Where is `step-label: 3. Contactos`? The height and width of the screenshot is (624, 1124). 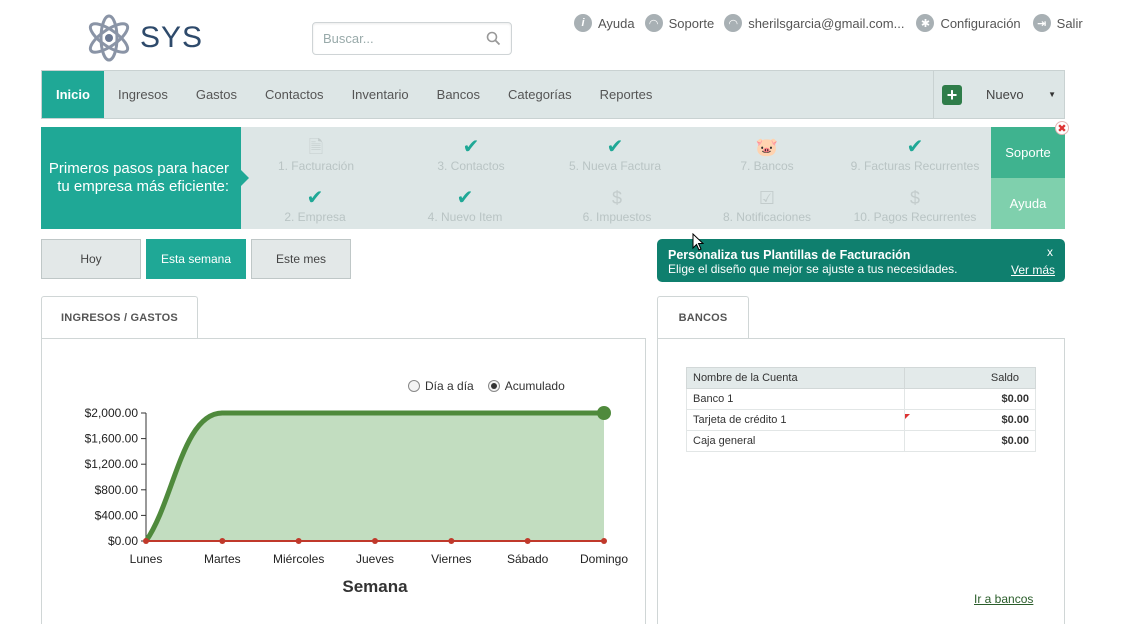
step-label: 3. Contactos is located at coordinates (471, 166).